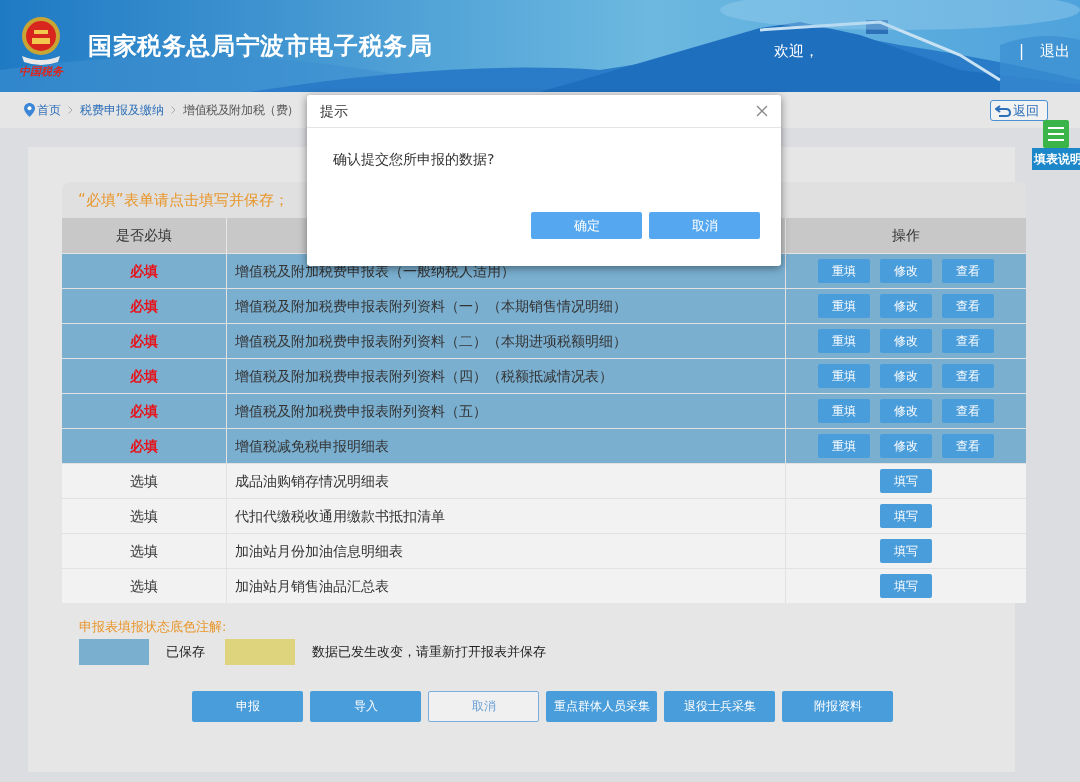  Describe the element at coordinates (365, 706) in the screenshot. I see `action-button: 导入` at that location.